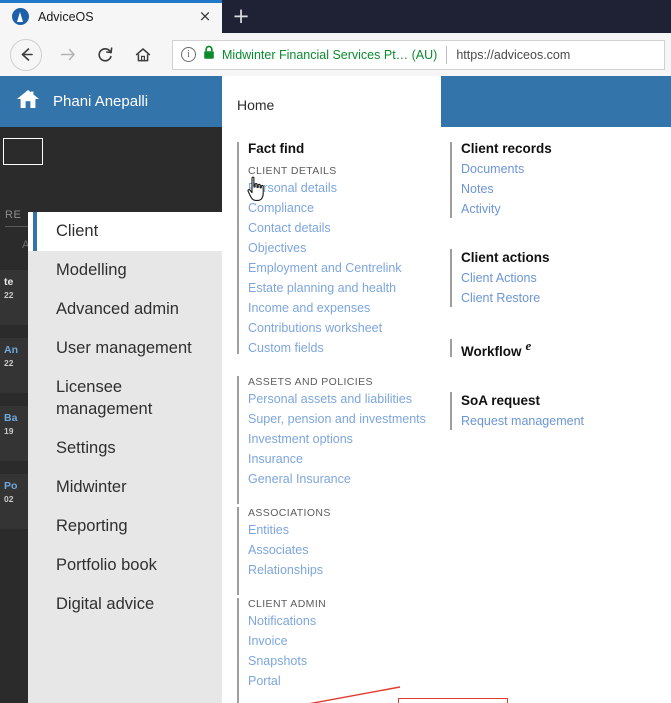 This screenshot has height=703, width=671. Describe the element at coordinates (566, 421) in the screenshot. I see `link-request-management: Request management` at that location.